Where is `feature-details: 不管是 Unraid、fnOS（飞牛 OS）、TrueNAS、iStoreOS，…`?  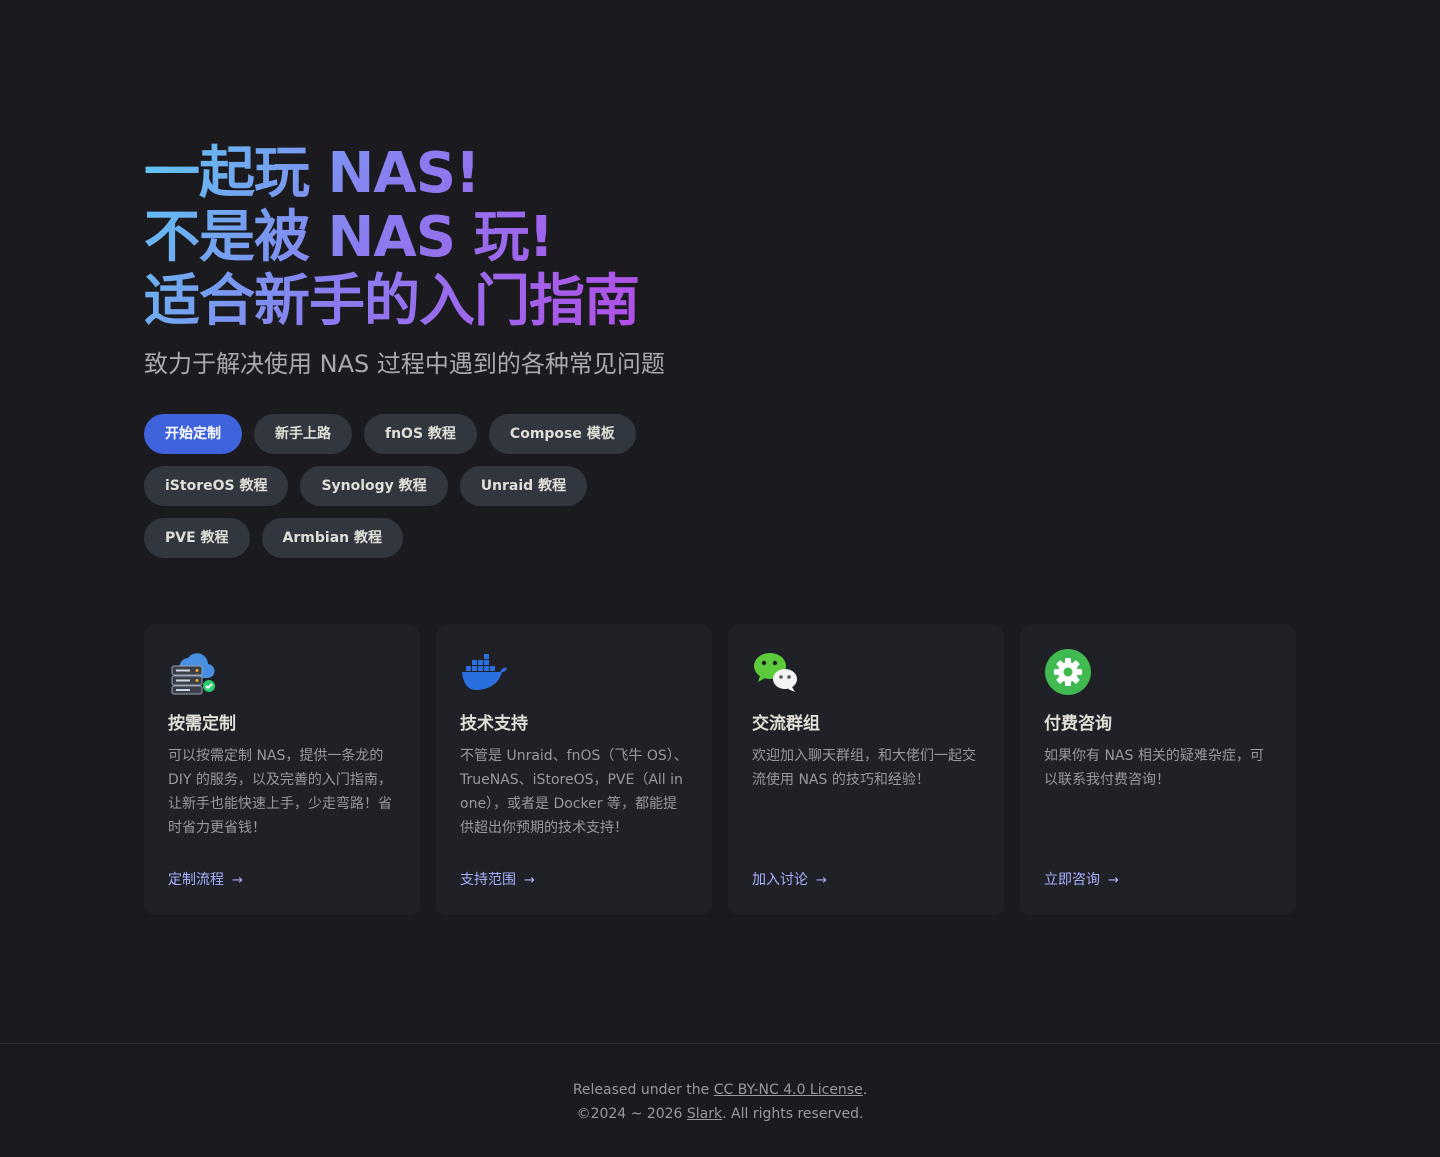 feature-details: 不管是 Unraid、fnOS（飞牛 OS）、TrueNAS、iStoreOS，… is located at coordinates (574, 792).